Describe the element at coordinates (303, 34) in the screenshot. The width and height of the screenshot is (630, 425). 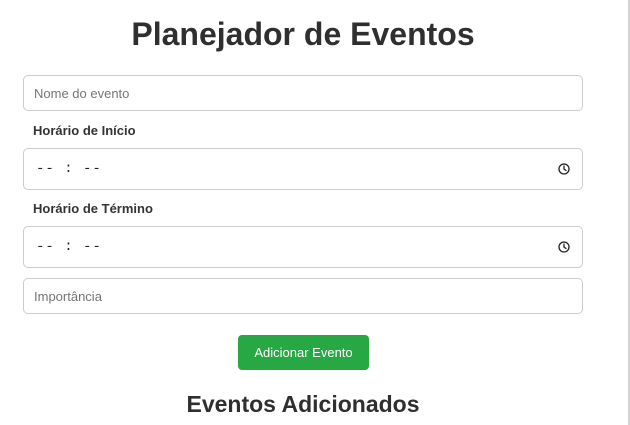
I see `page-title: Planejador de Eventos` at that location.